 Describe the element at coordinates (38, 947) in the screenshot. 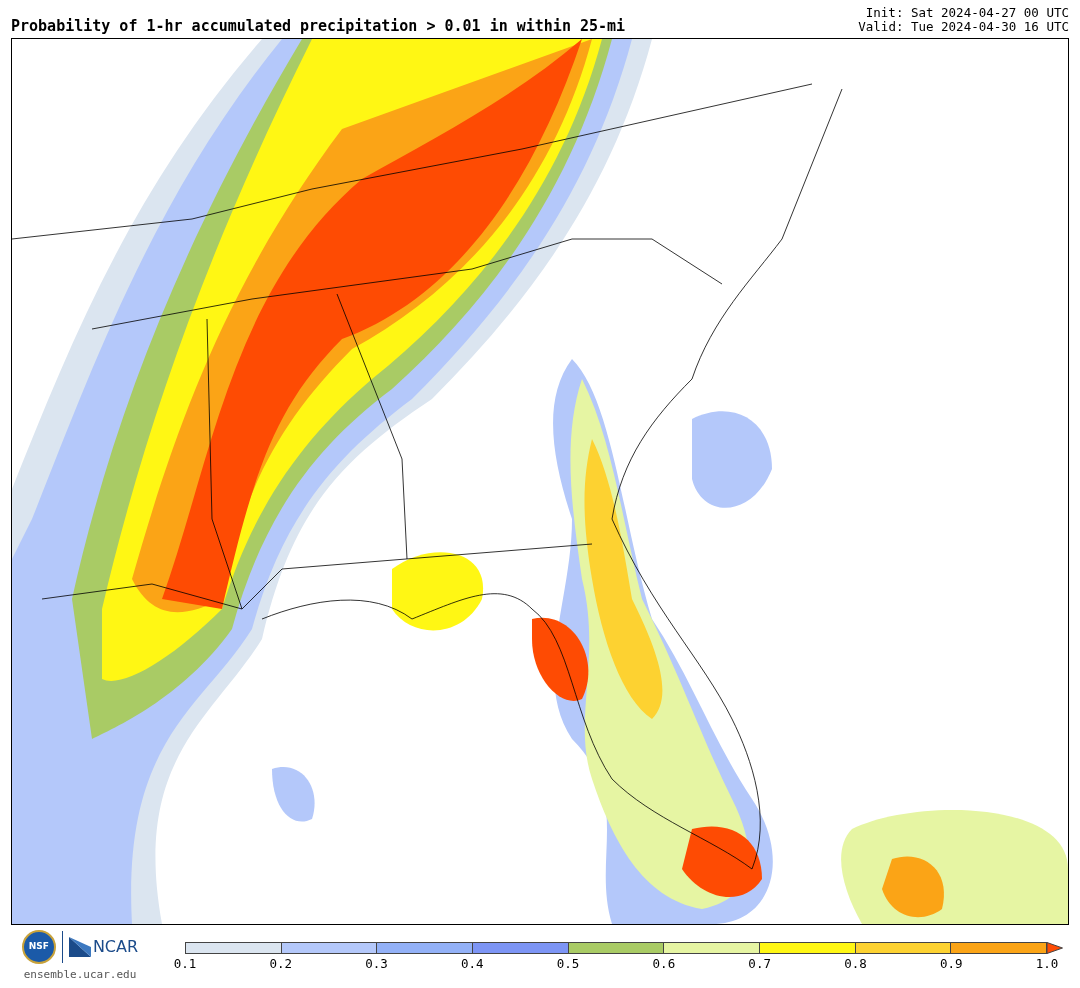

I see `nsf-logo: NSF` at that location.